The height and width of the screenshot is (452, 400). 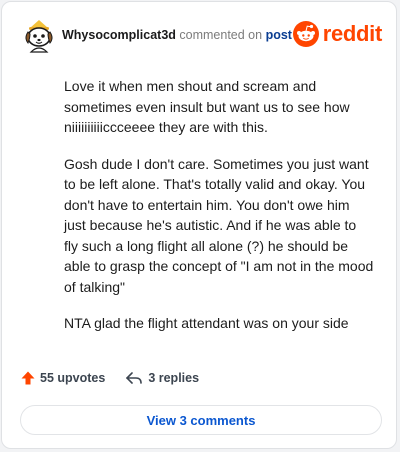 I want to click on snoo-avatar-icon, so click(x=39, y=36).